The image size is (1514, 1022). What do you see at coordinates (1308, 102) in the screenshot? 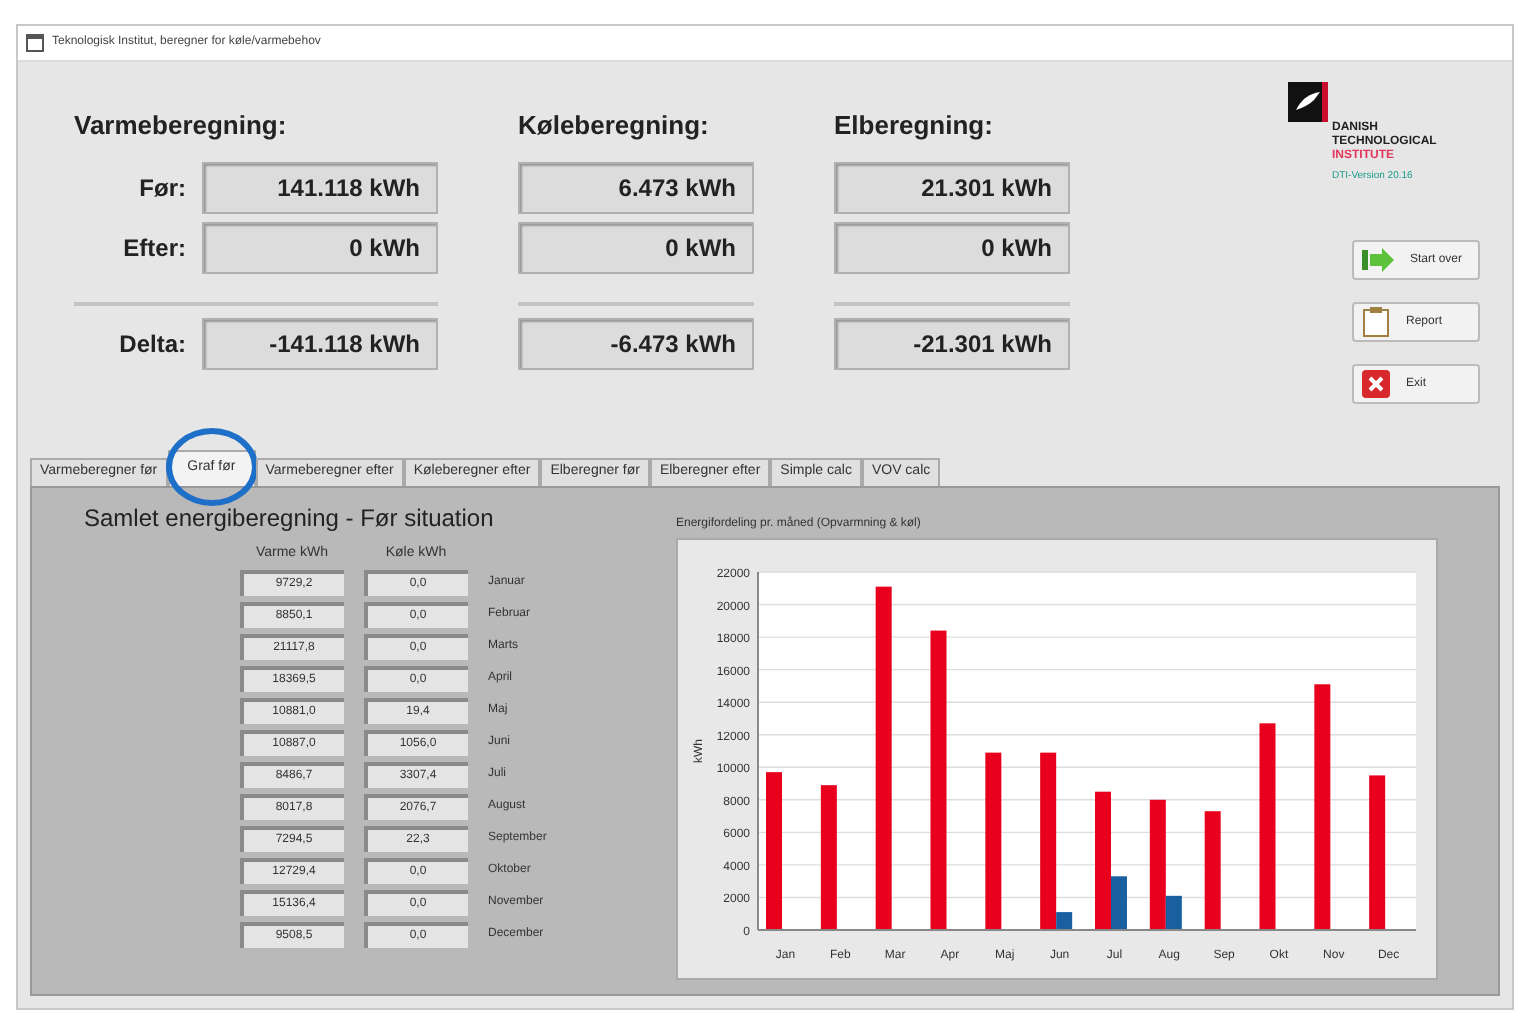
I see `logo-icon` at bounding box center [1308, 102].